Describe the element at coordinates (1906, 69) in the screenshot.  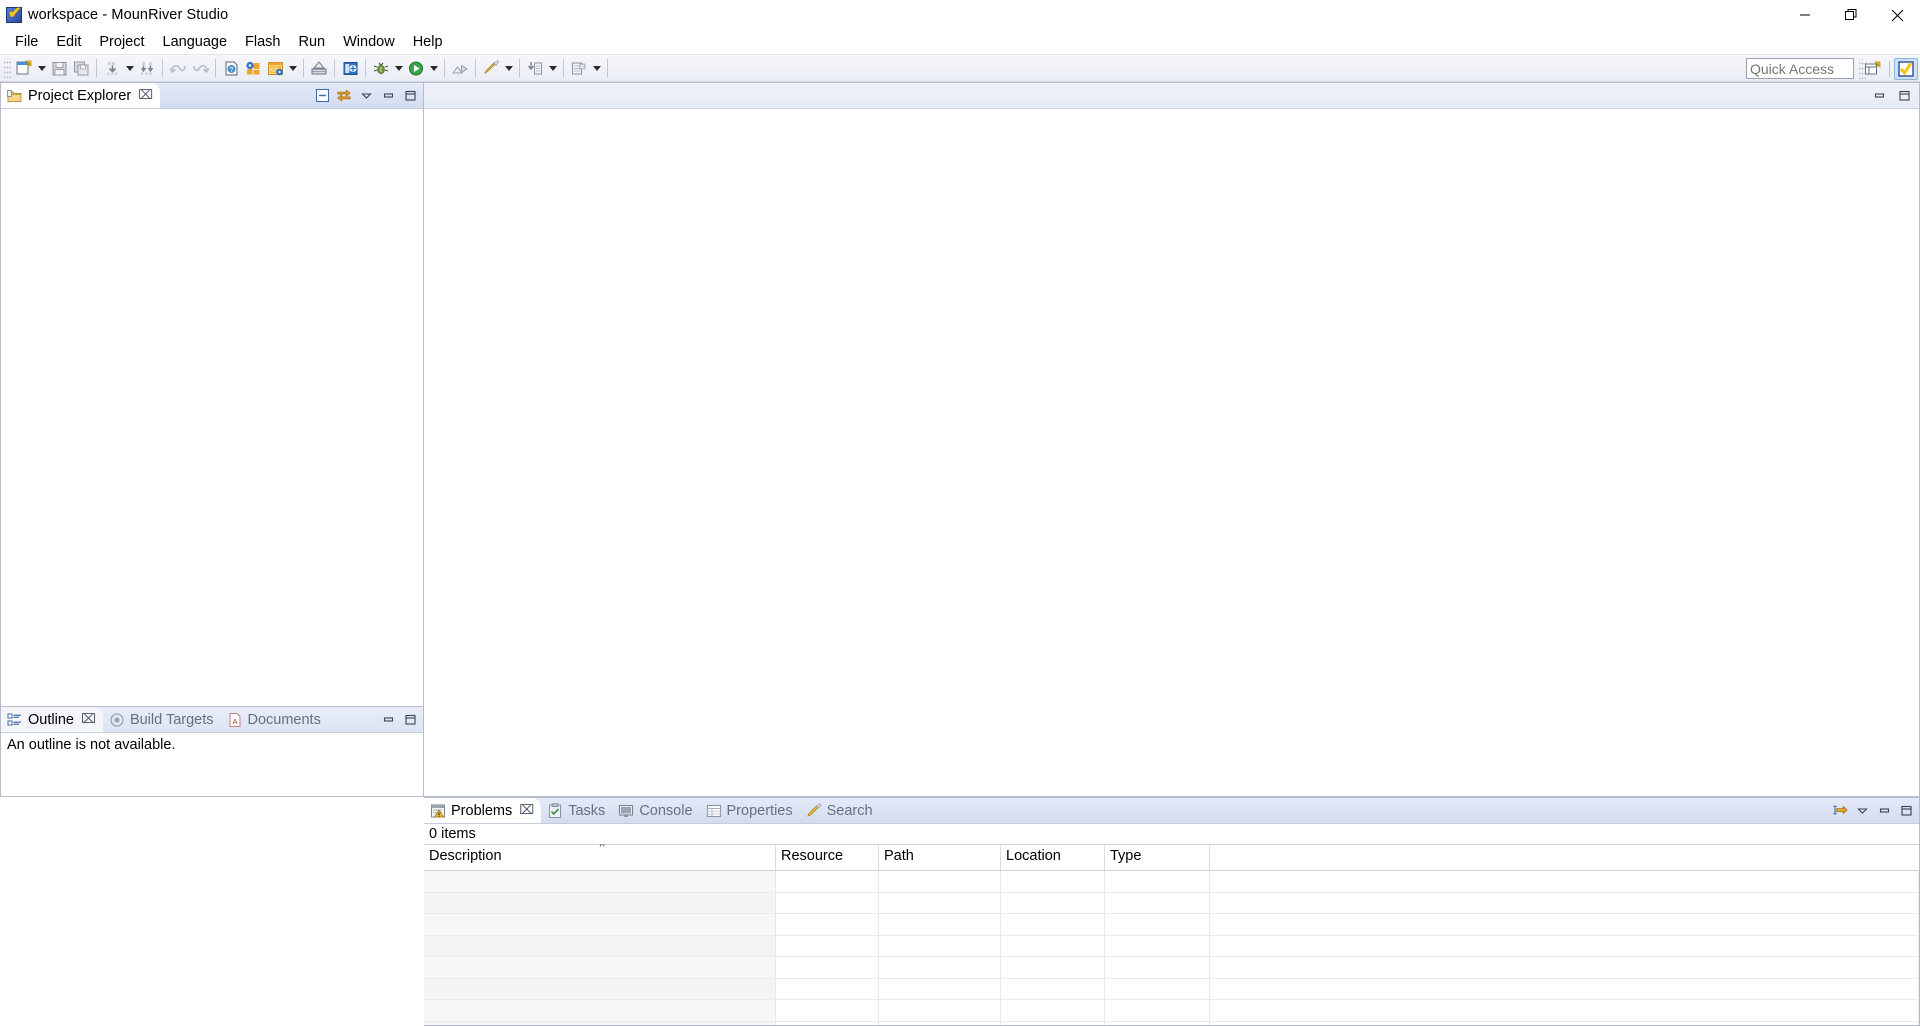
I see `mounriver-perspective-icon` at that location.